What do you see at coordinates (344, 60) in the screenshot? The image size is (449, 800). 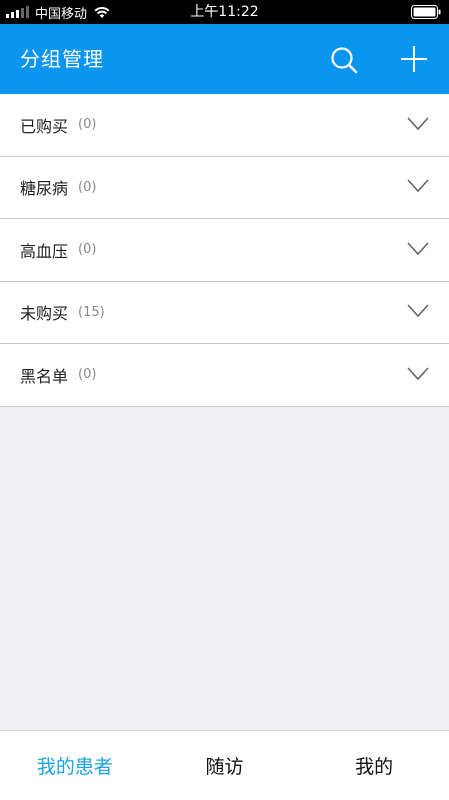 I see `search-icon` at bounding box center [344, 60].